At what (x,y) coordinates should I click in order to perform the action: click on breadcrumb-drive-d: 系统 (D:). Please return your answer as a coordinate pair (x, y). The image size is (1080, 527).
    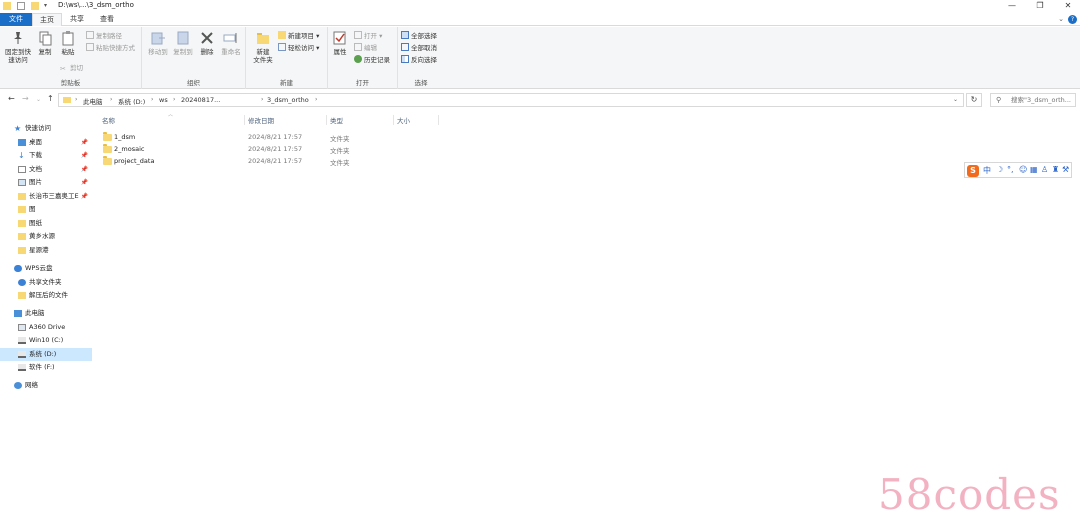
    Looking at the image, I should click on (131, 101).